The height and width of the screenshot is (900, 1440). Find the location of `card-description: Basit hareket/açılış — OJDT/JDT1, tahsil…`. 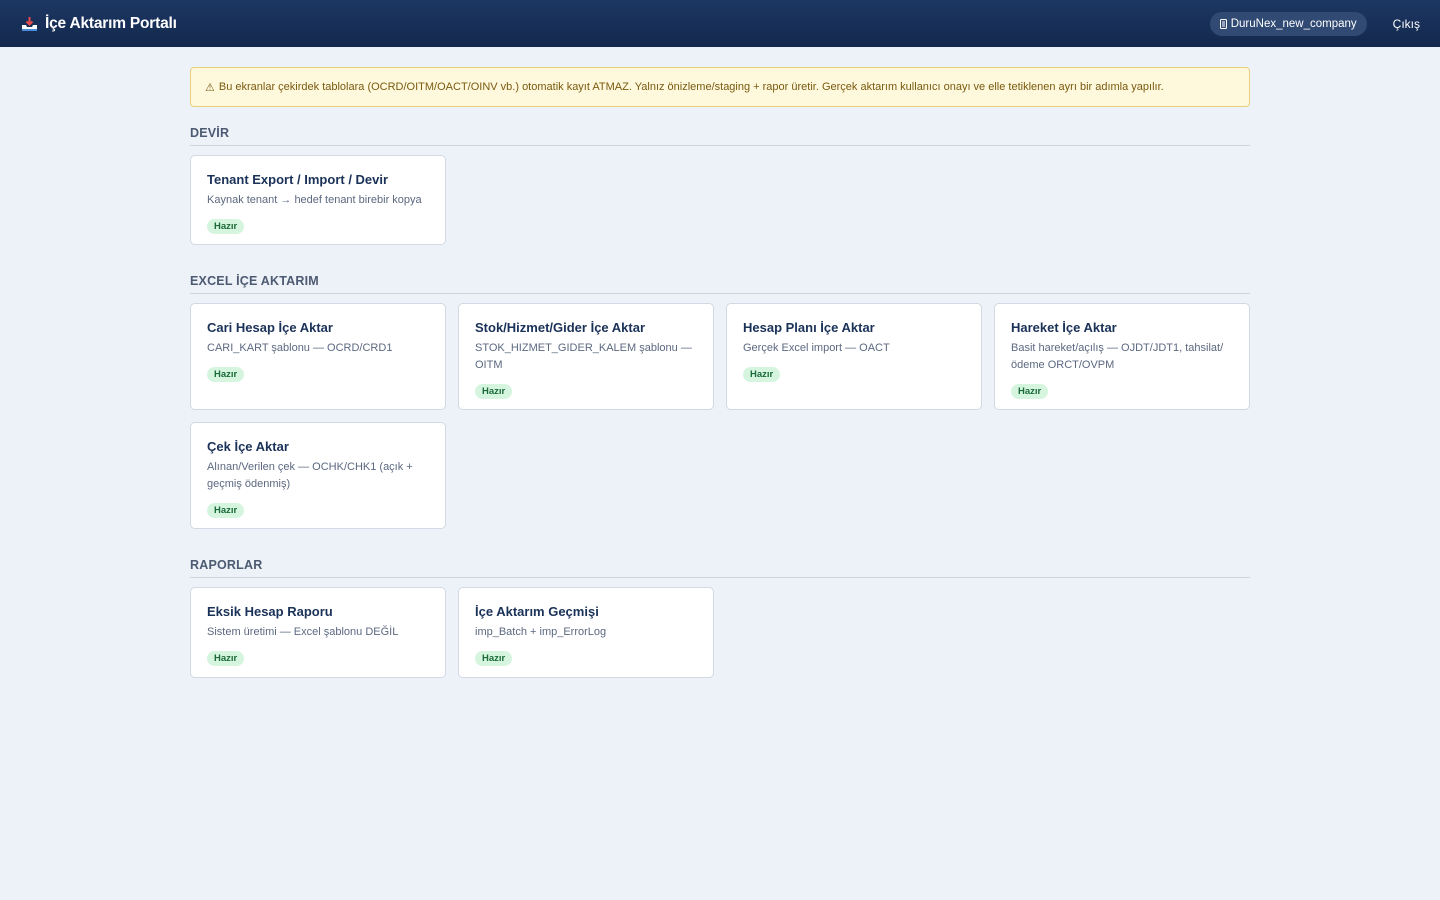

card-description: Basit hareket/açılış — OJDT/JDT1, tahsil… is located at coordinates (1117, 356).